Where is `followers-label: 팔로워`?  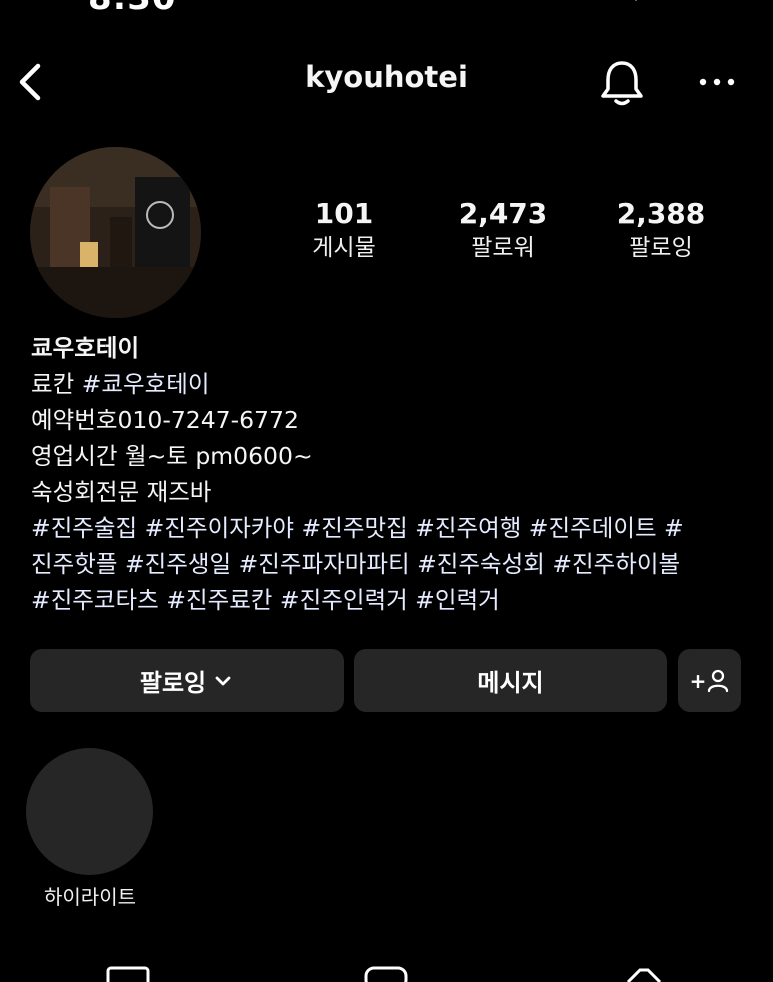
followers-label: 팔로워 is located at coordinates (503, 248).